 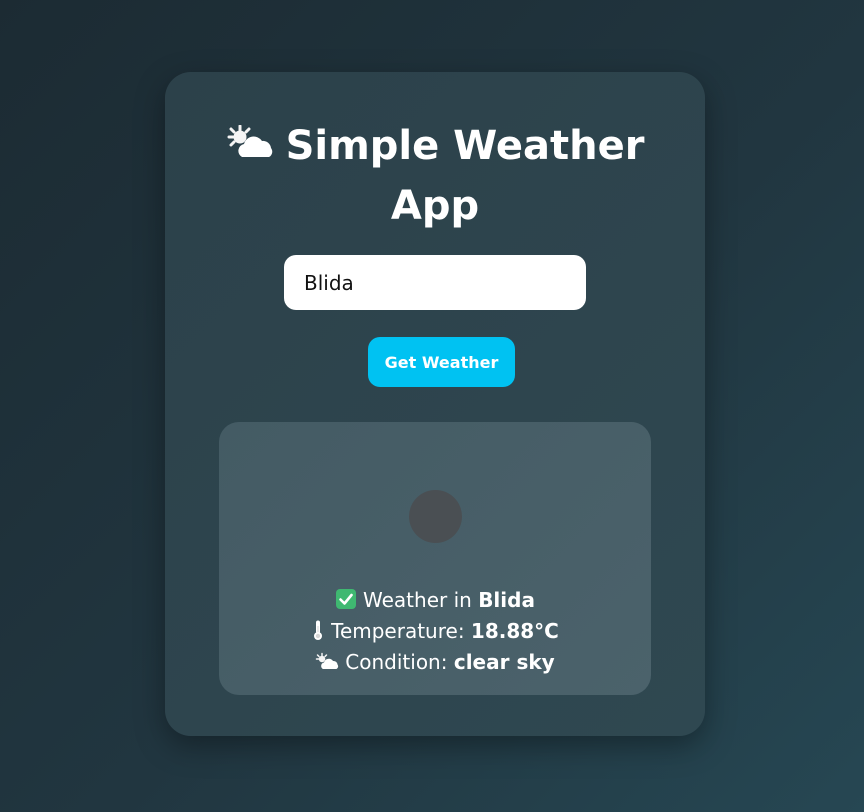 What do you see at coordinates (435, 282) in the screenshot?
I see `city-search-input` at bounding box center [435, 282].